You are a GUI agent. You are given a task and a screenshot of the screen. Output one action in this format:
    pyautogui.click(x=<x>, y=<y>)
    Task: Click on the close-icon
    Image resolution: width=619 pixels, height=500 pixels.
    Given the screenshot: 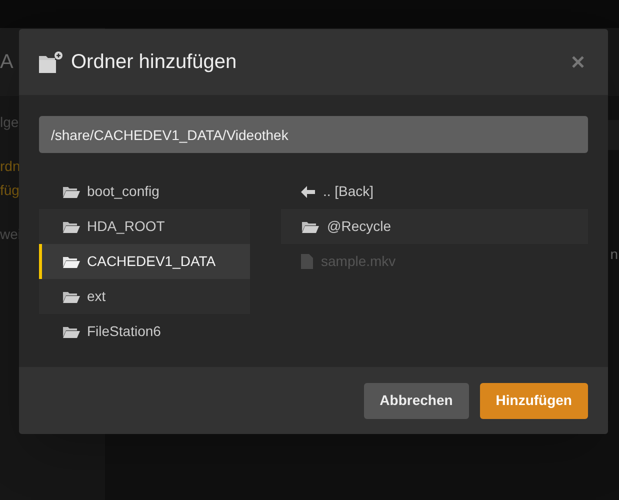 What is the action you would take?
    pyautogui.click(x=578, y=62)
    